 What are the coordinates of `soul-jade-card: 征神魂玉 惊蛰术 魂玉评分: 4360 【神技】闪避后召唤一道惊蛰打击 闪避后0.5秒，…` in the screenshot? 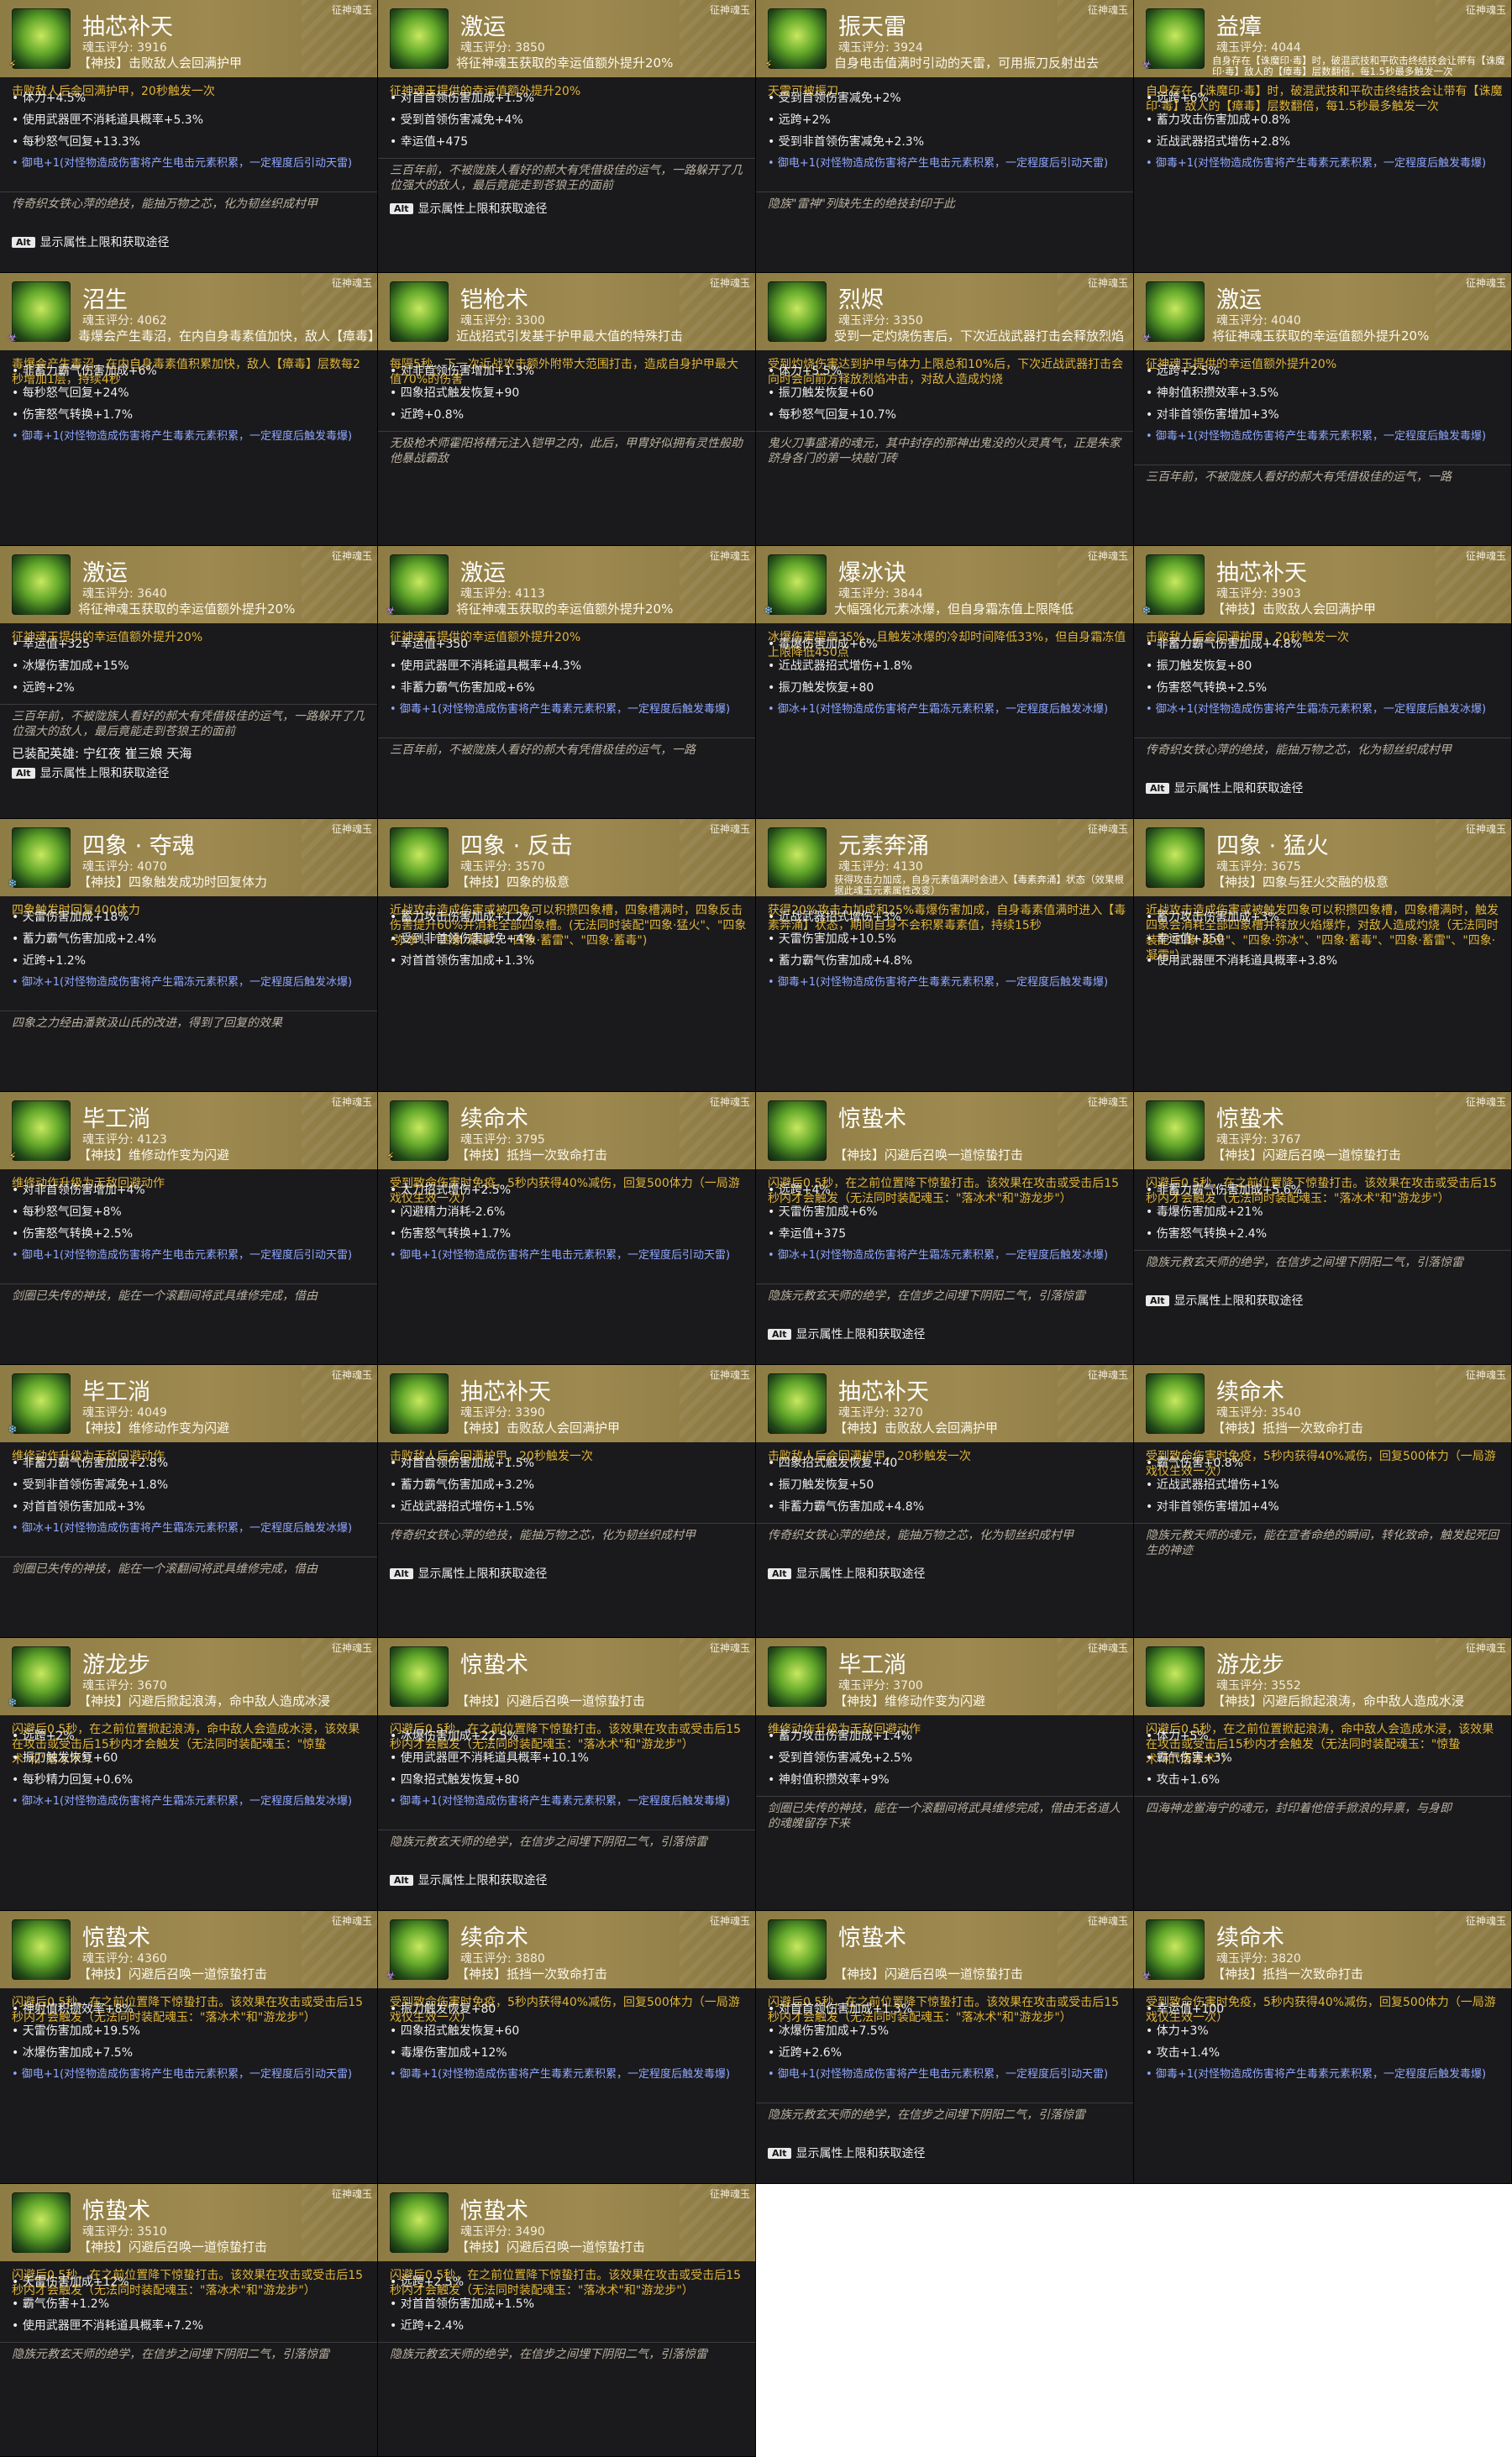 It's located at (189, 2047).